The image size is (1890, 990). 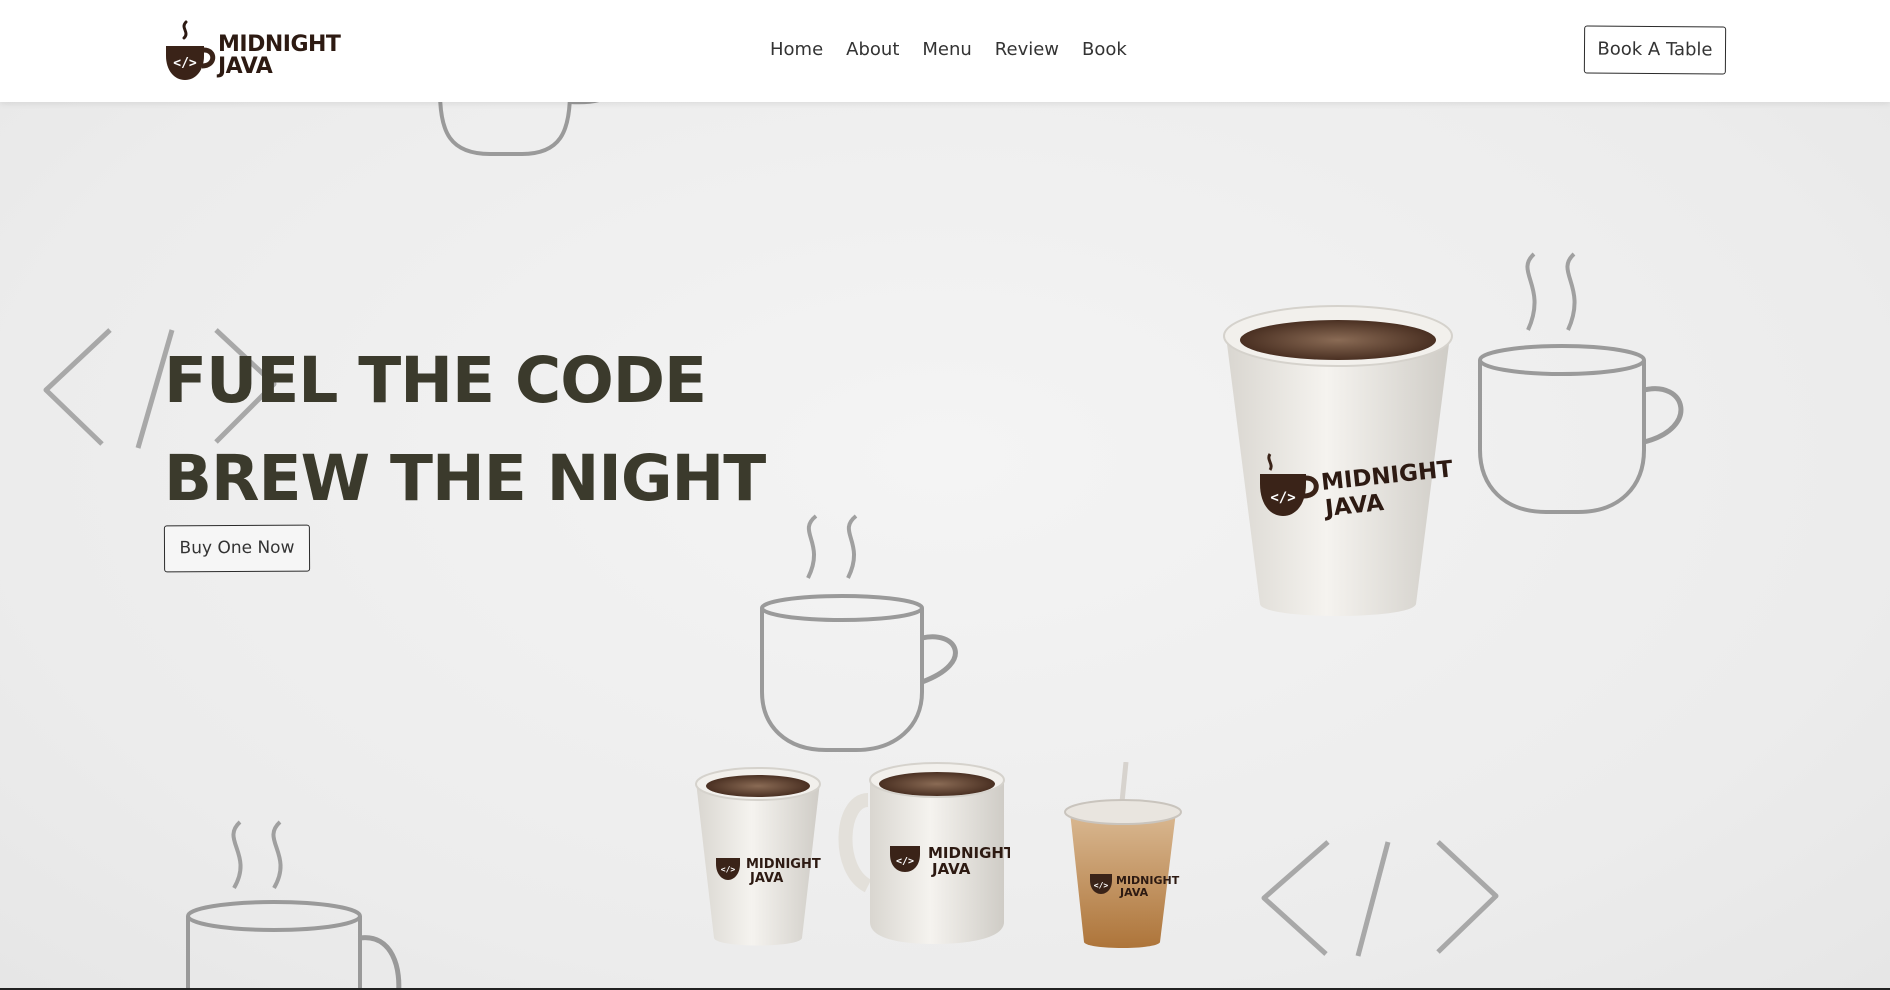 What do you see at coordinates (519, 129) in the screenshot?
I see `sketch-mug-top-icon` at bounding box center [519, 129].